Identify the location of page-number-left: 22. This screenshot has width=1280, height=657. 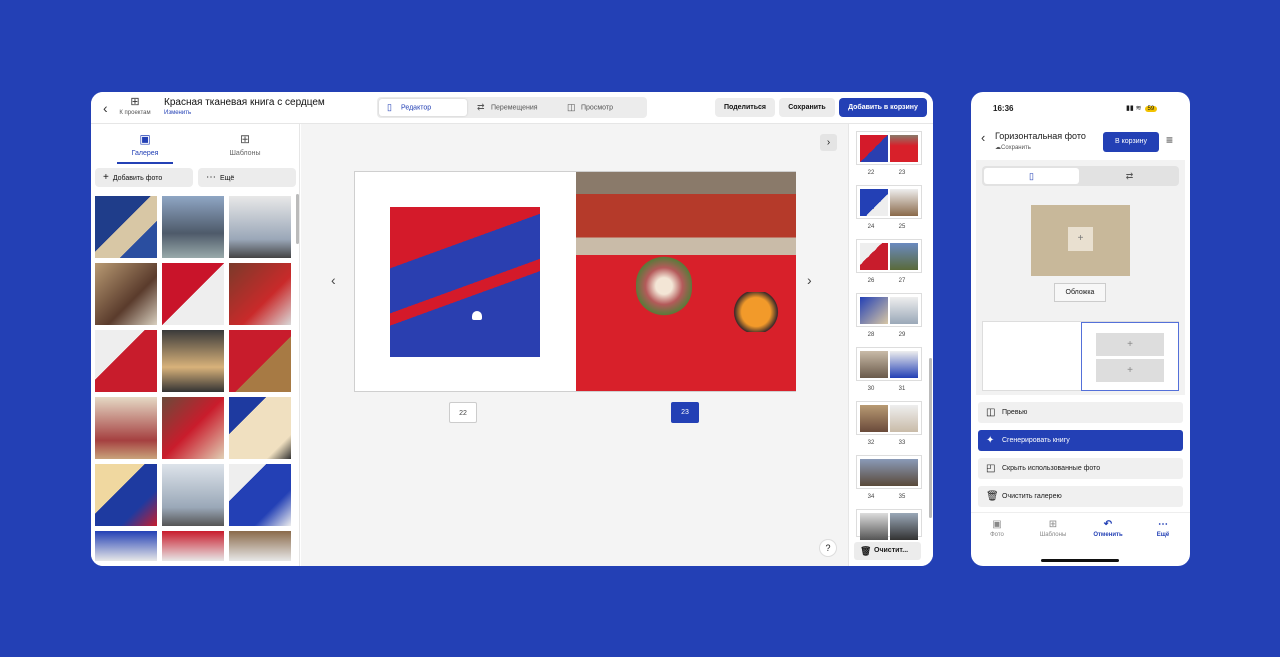
(463, 412).